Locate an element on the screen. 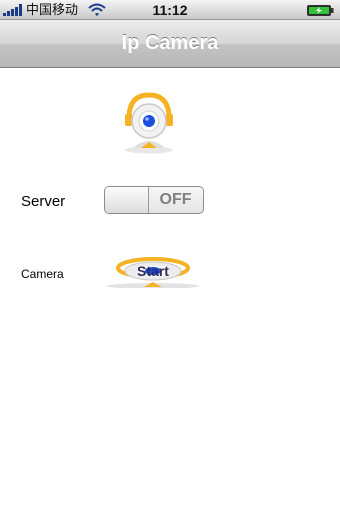  navigation-bar: Ip Camera is located at coordinates (170, 44).